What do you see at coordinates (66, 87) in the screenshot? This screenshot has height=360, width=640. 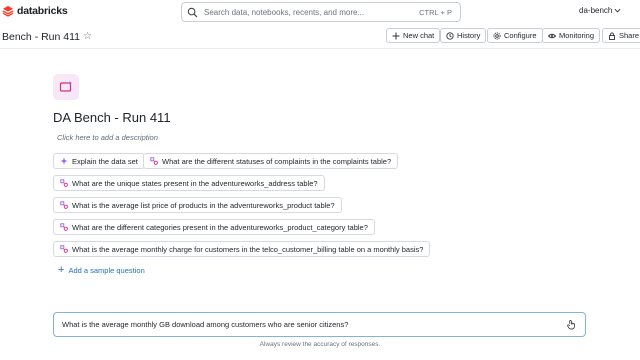 I see `genie-space-icon` at bounding box center [66, 87].